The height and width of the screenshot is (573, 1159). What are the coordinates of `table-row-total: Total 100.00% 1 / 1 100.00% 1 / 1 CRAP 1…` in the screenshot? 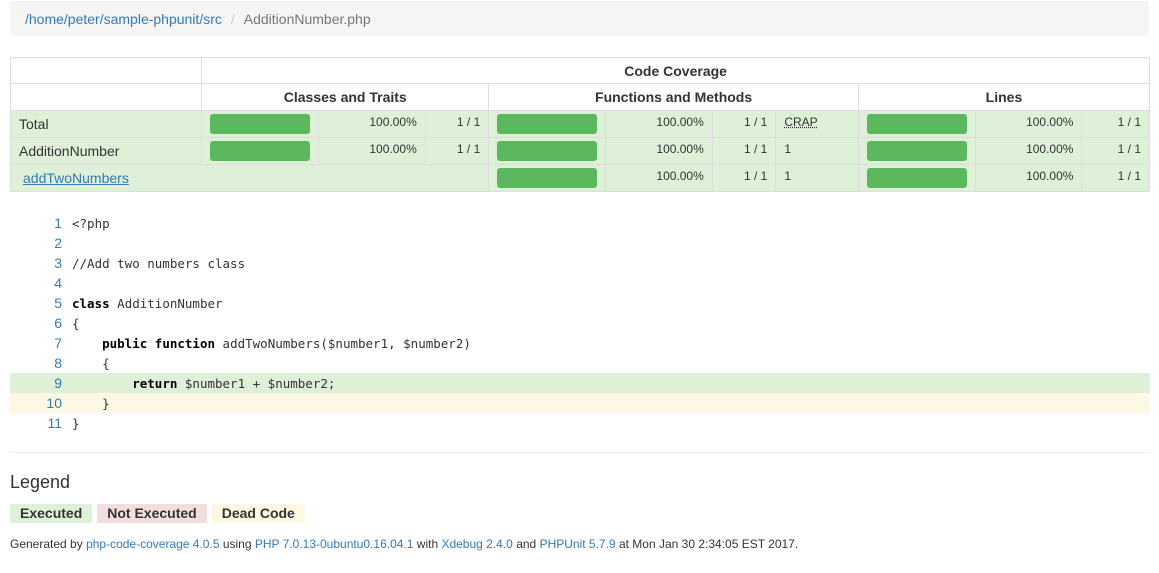 It's located at (579, 124).